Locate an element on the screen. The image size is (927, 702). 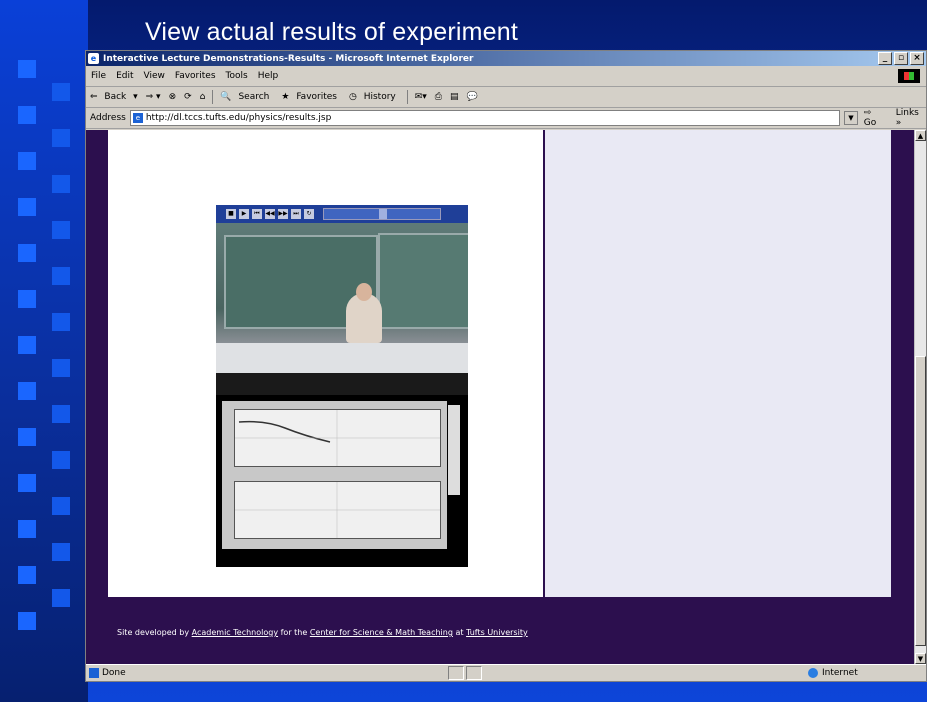
seek-slider is located at coordinates (382, 214).